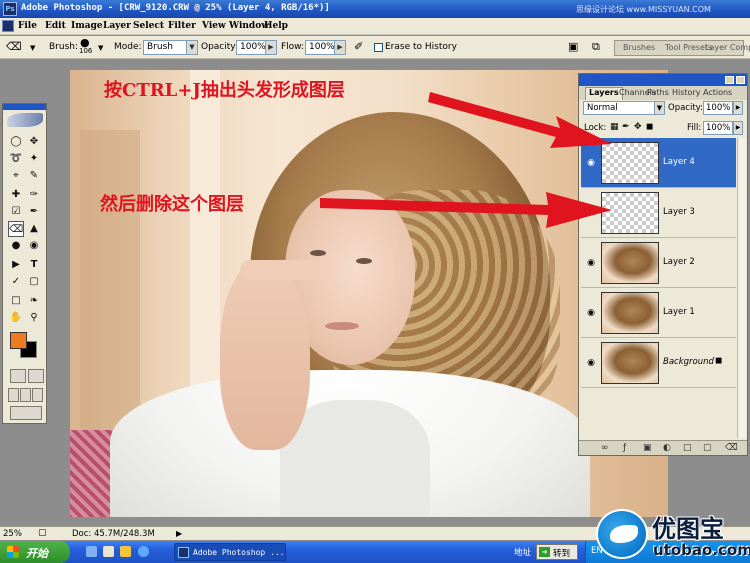 Image resolution: width=750 pixels, height=563 pixels. Describe the element at coordinates (25, 120) in the screenshot. I see `adobe-feather-icon` at that location.